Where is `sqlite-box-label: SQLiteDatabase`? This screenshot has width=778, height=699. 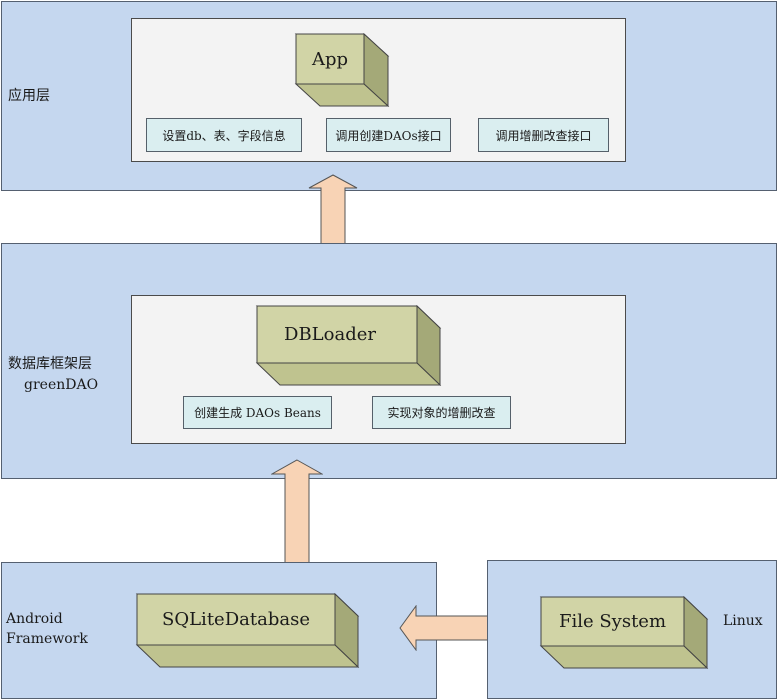 sqlite-box-label: SQLiteDatabase is located at coordinates (236, 619).